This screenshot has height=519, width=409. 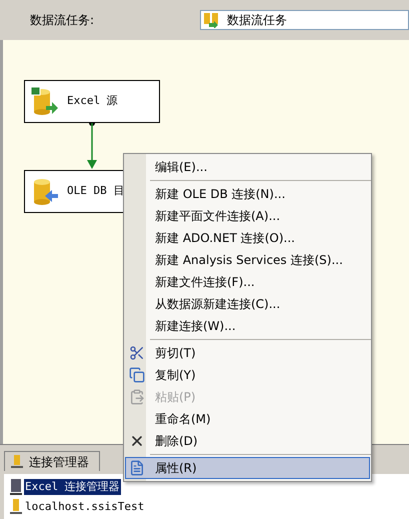 I want to click on menu-item: 复制(Y), so click(x=247, y=375).